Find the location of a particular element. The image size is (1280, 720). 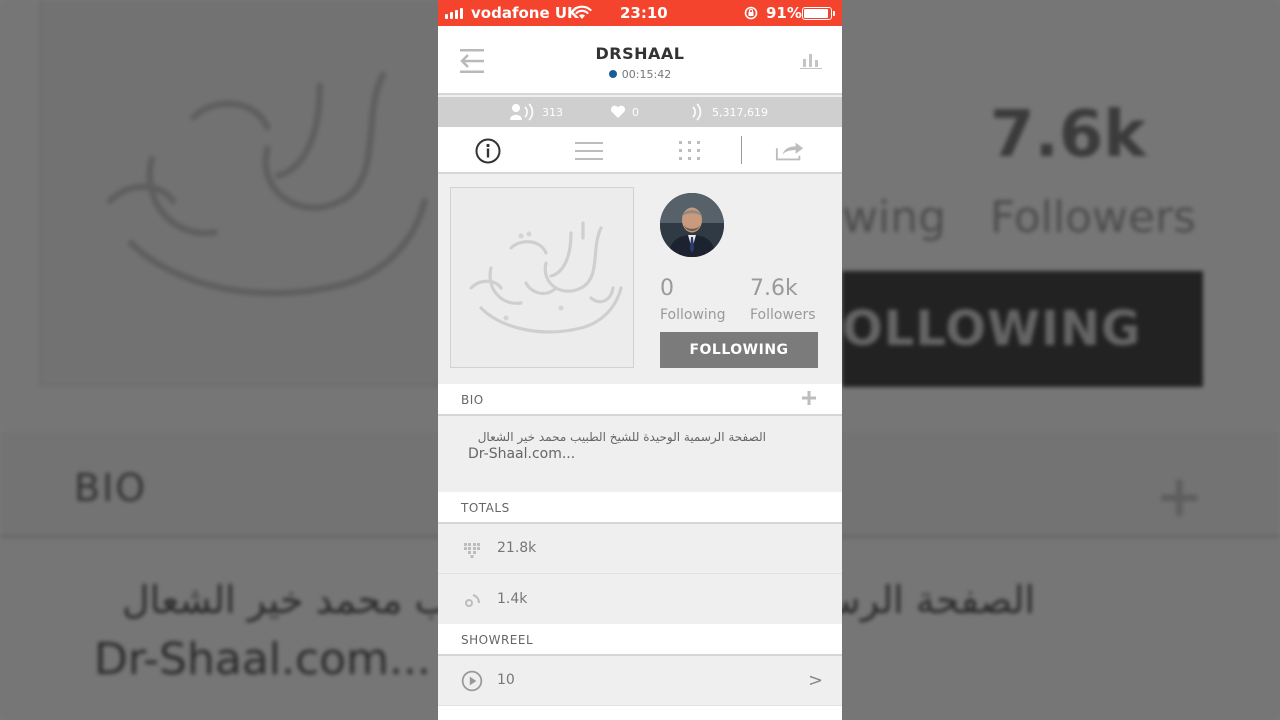

calligraphy-logo is located at coordinates (546, 277).